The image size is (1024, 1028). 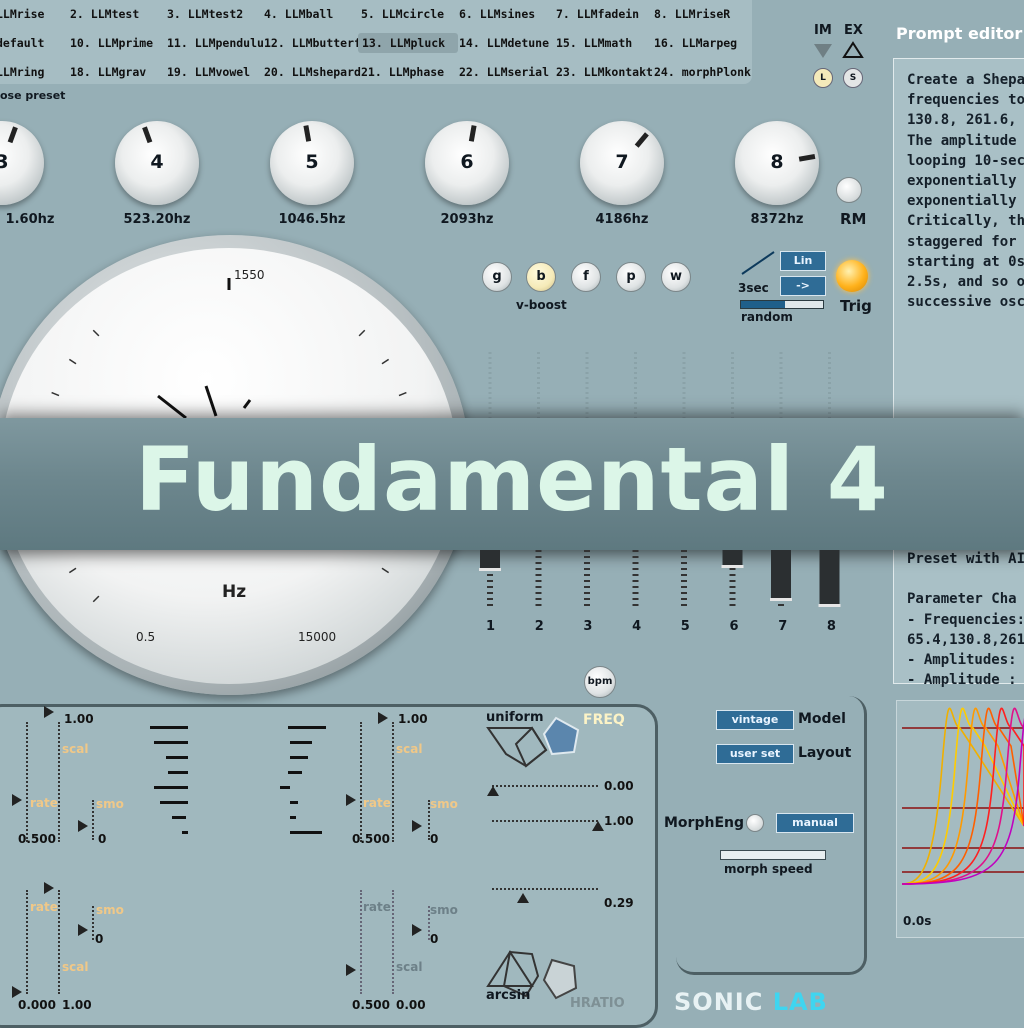 What do you see at coordinates (110, 804) in the screenshot?
I see `smo-label-left: smo` at bounding box center [110, 804].